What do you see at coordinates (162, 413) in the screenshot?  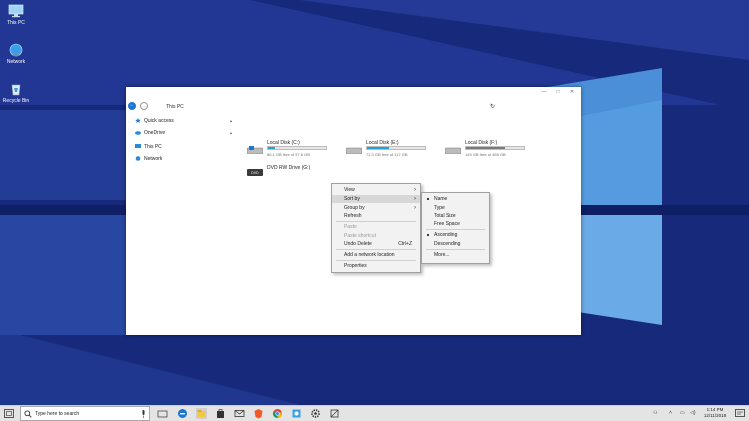 I see `task-view-icon` at bounding box center [162, 413].